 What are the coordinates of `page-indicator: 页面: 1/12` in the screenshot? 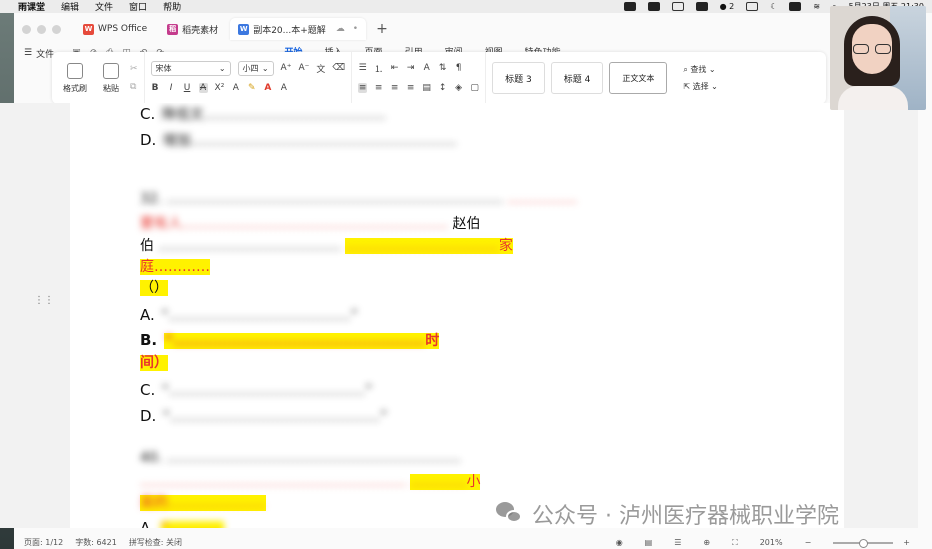 It's located at (43, 542).